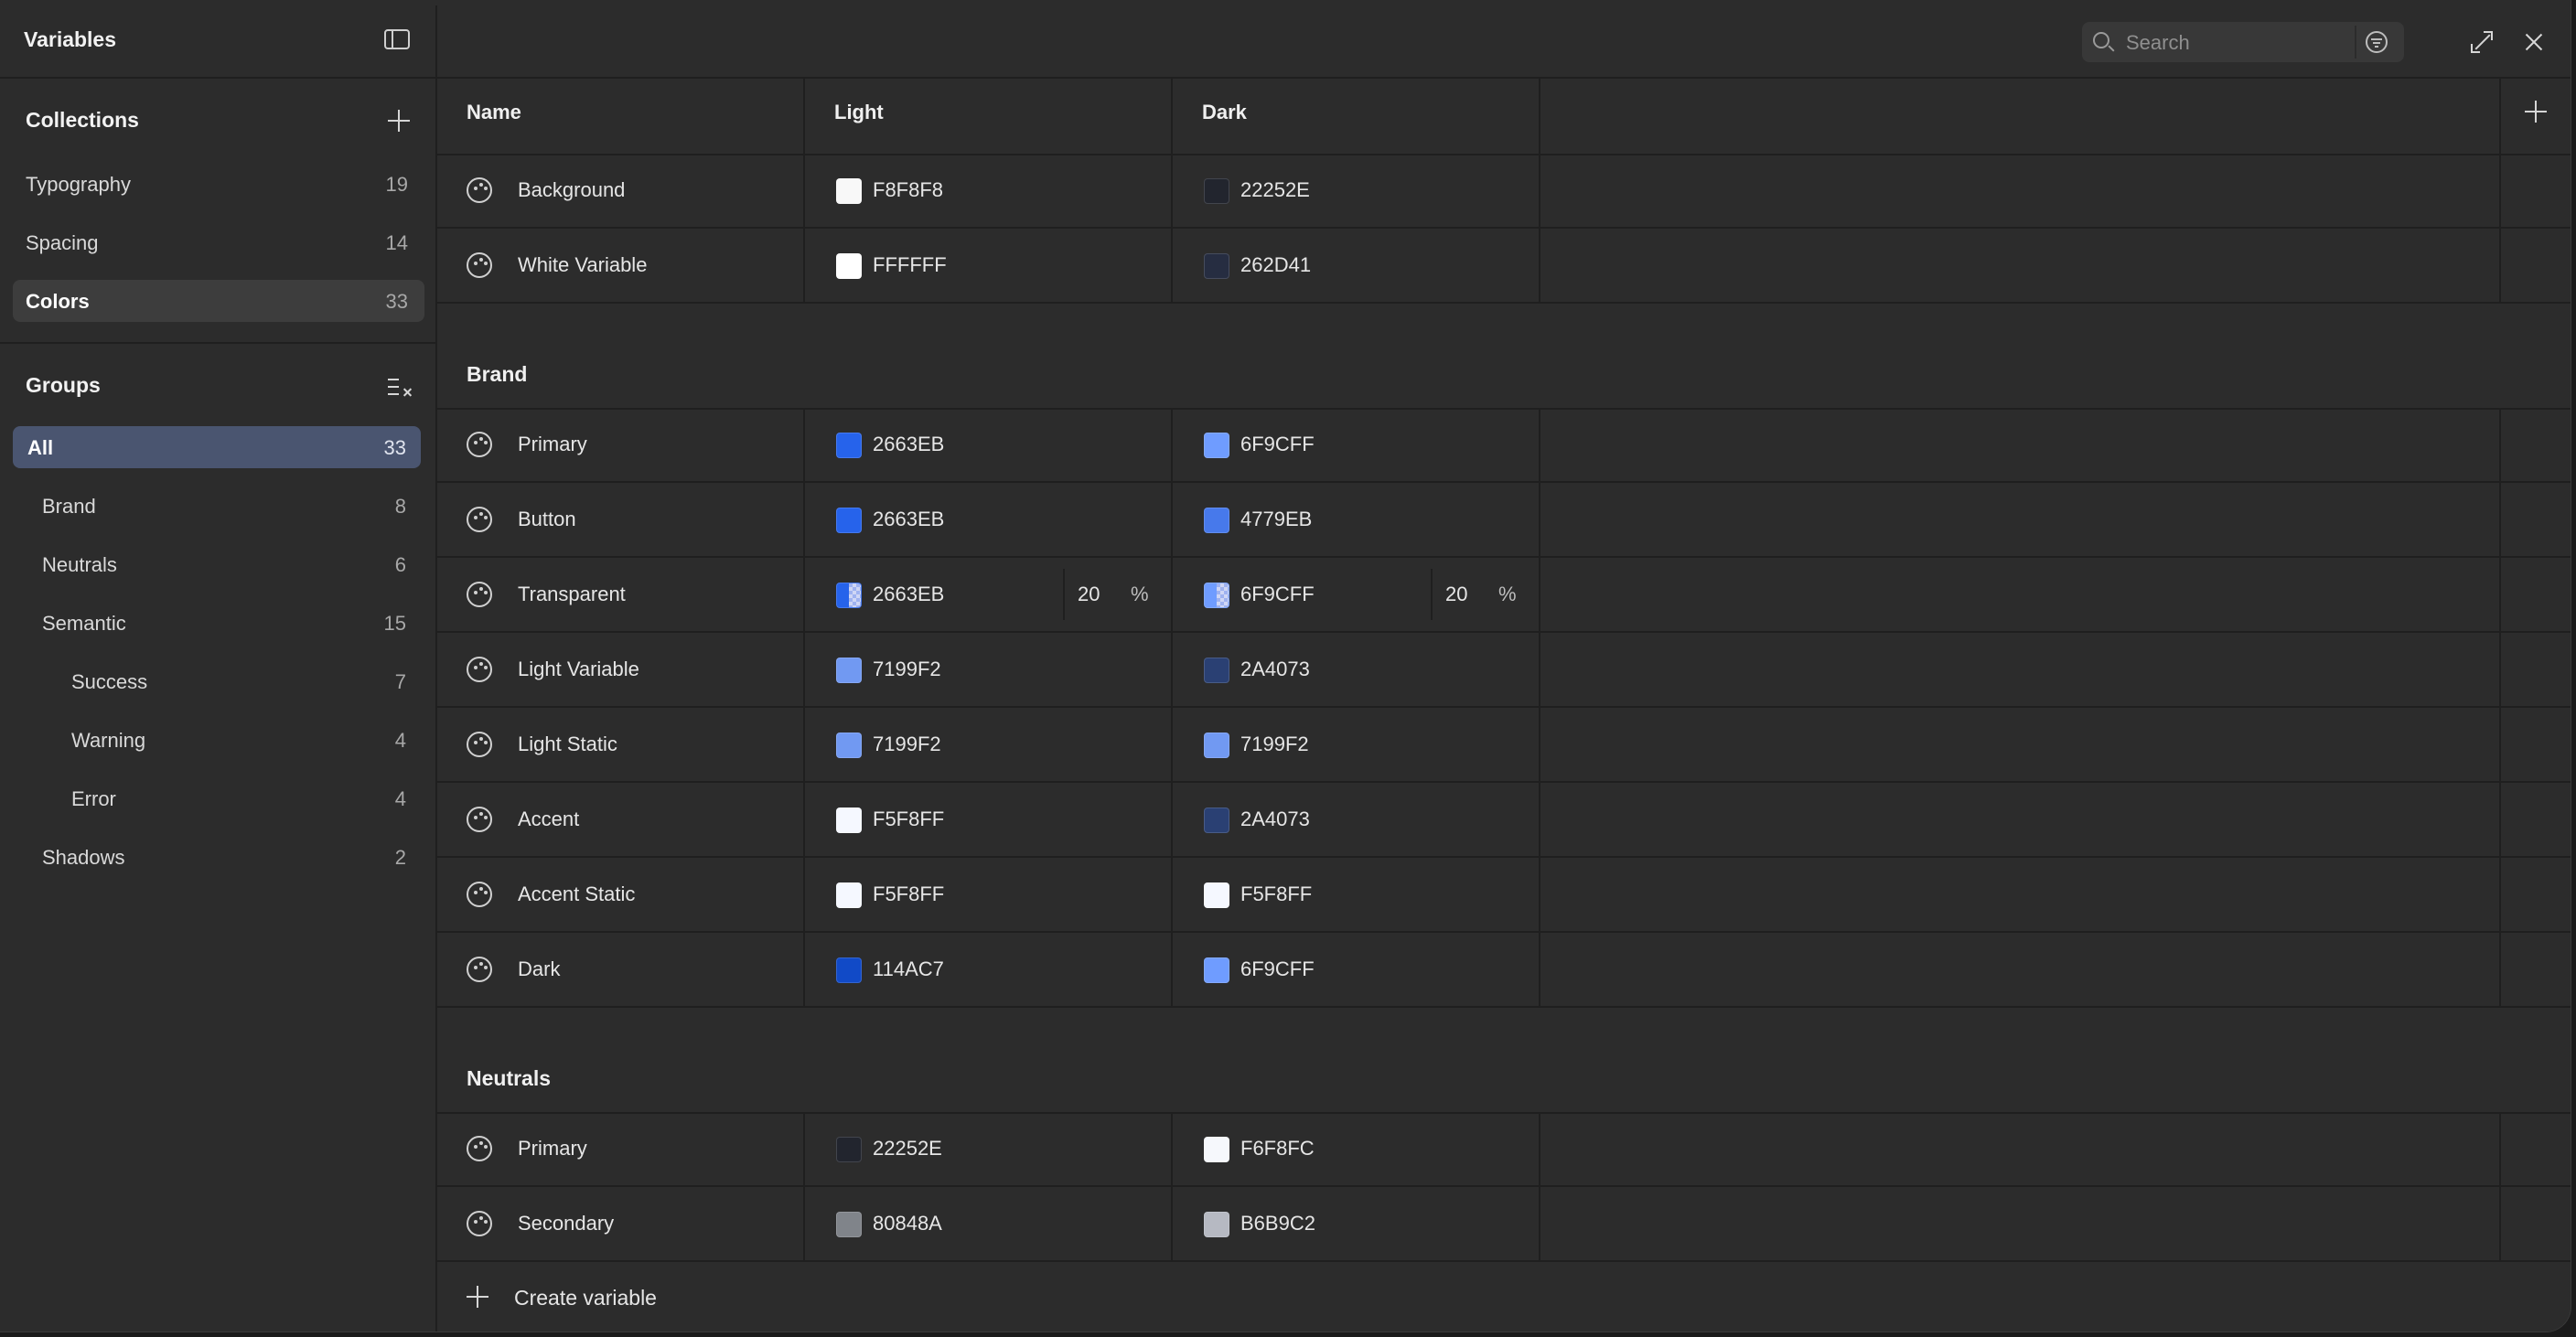 This screenshot has height=1337, width=2576. What do you see at coordinates (217, 564) in the screenshot?
I see `group-item-neutrals: Neutrals 6` at bounding box center [217, 564].